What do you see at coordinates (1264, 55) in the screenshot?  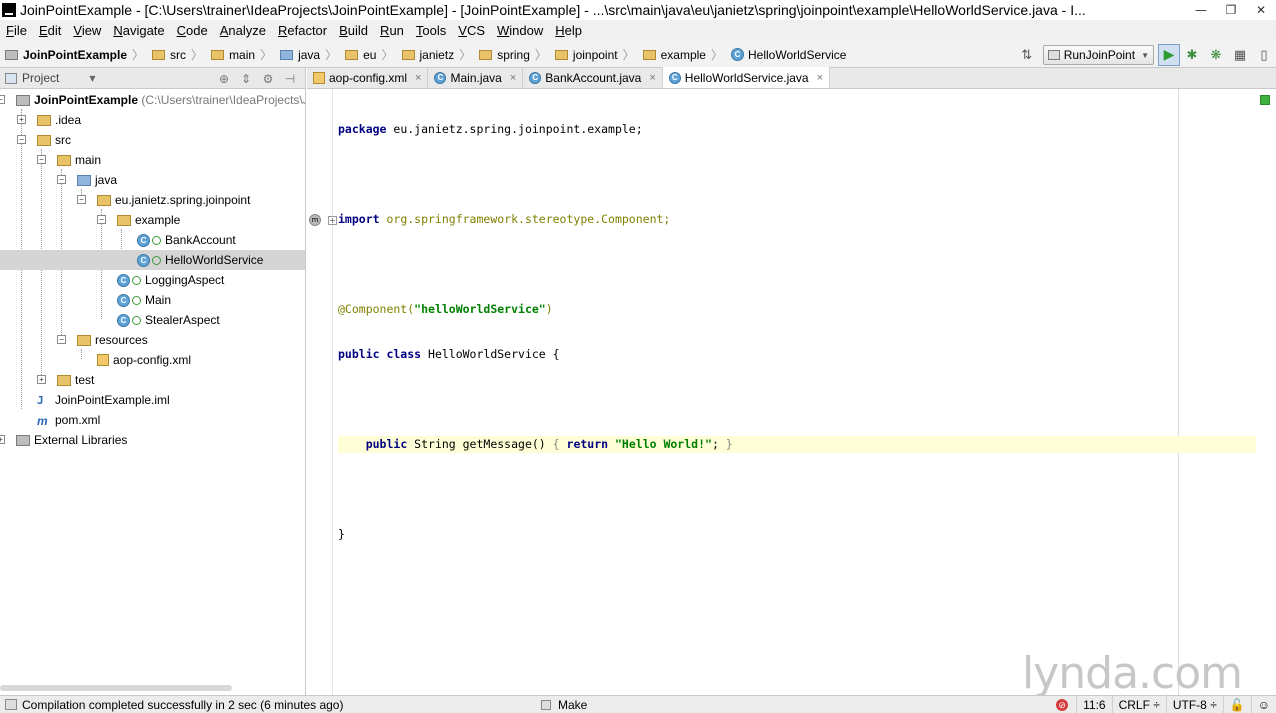 I see `sdk-icon: ▯` at bounding box center [1264, 55].